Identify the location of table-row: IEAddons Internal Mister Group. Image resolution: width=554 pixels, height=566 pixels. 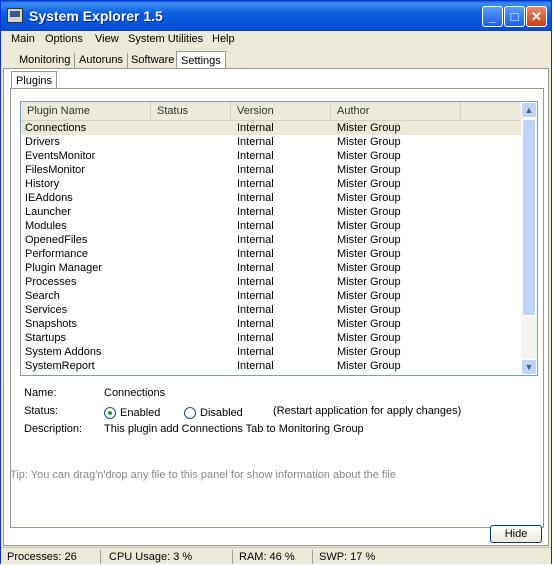
(272, 198).